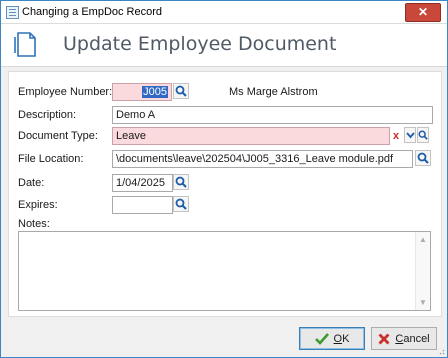 The height and width of the screenshot is (358, 448). What do you see at coordinates (224, 12) in the screenshot?
I see `title-bar: Changing a EmpDoc Record ✕` at bounding box center [224, 12].